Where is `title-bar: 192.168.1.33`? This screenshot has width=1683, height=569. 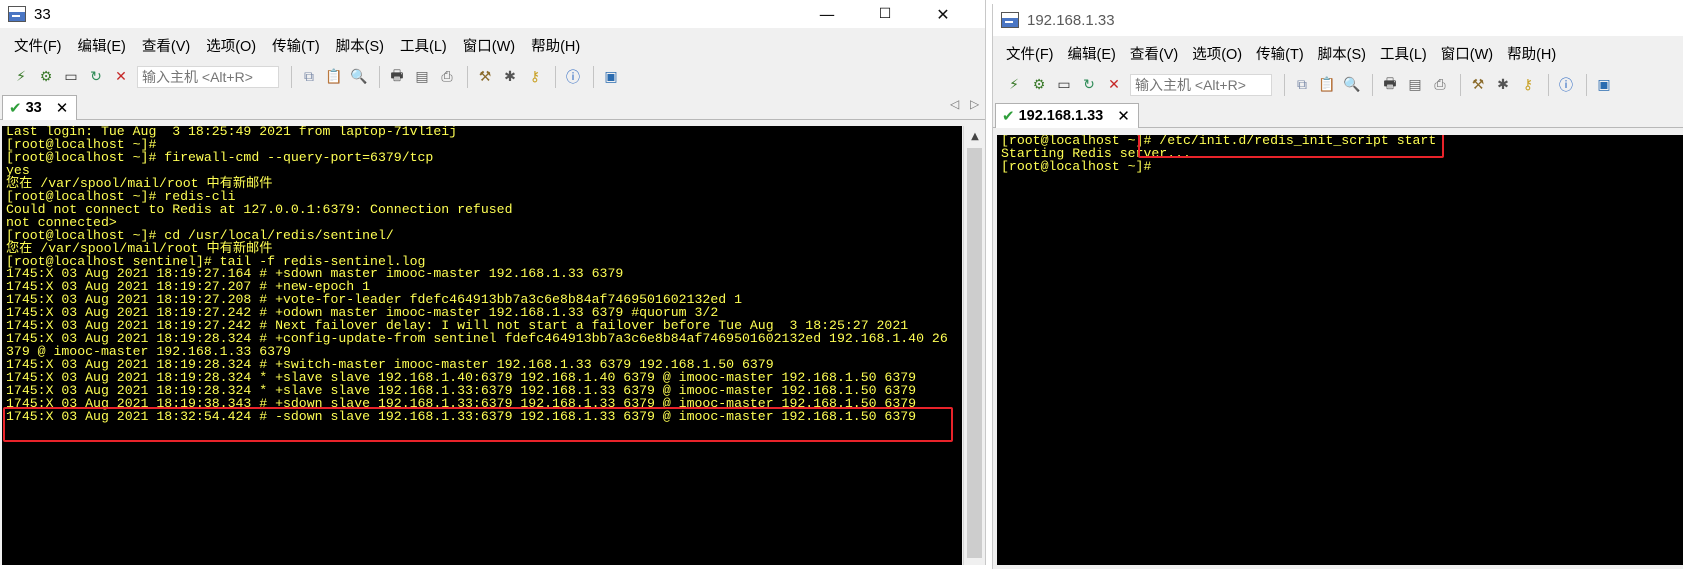 title-bar: 192.168.1.33 is located at coordinates (1338, 20).